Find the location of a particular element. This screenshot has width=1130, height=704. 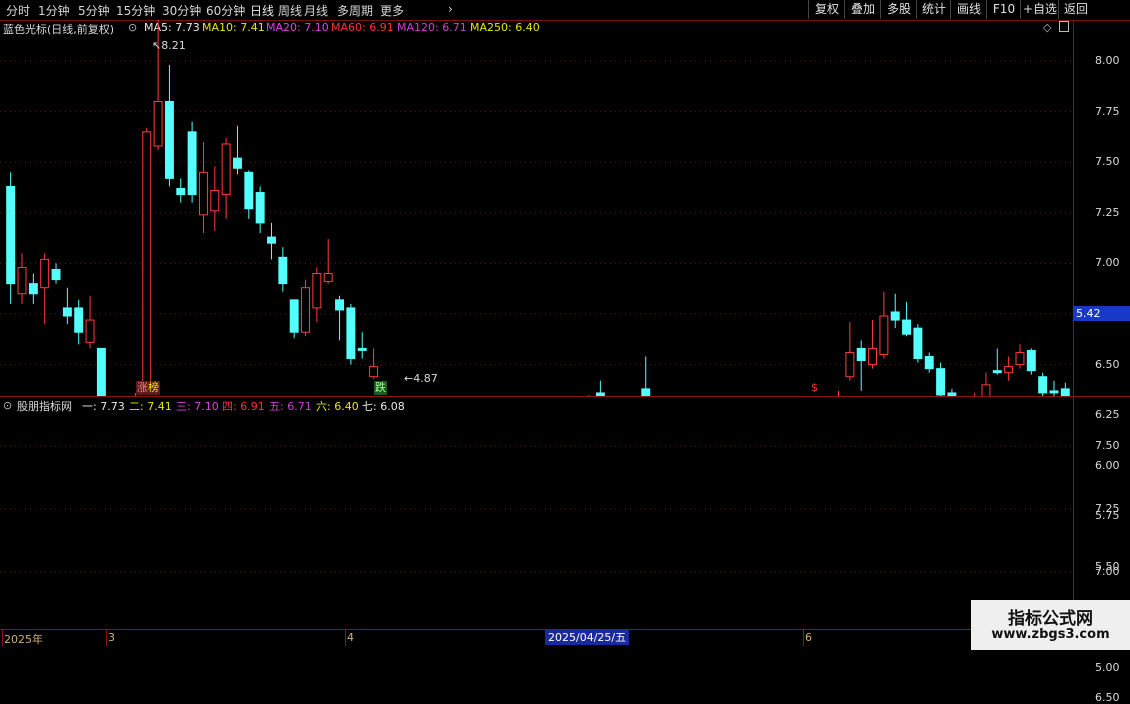

date-label-0: 2025年 is located at coordinates (23, 639).